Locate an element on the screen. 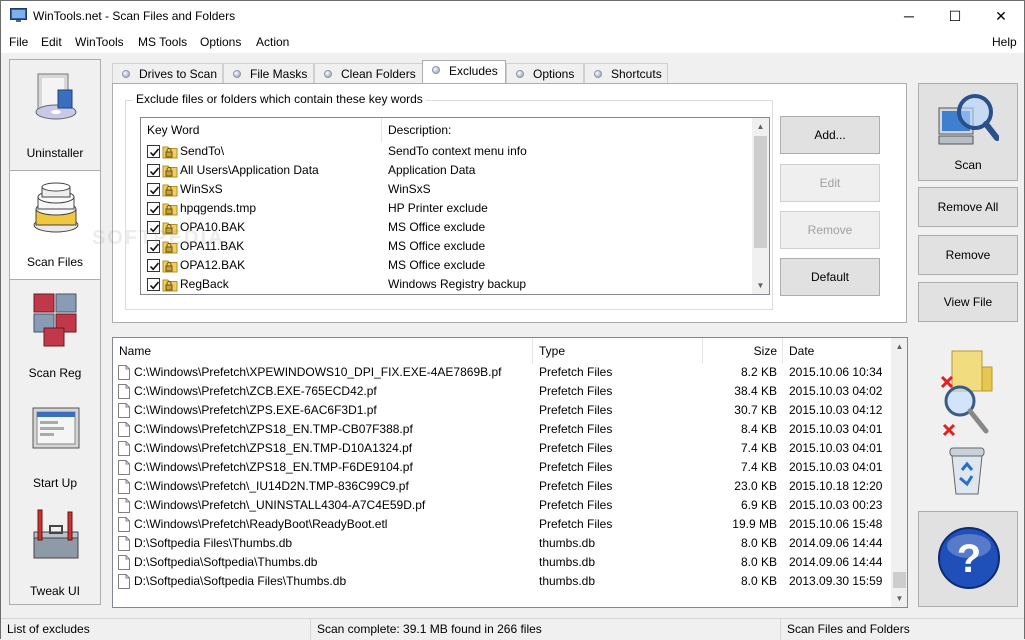 This screenshot has width=1025, height=640. tab-drives-to-scan: Drives to Scan is located at coordinates (167, 73).